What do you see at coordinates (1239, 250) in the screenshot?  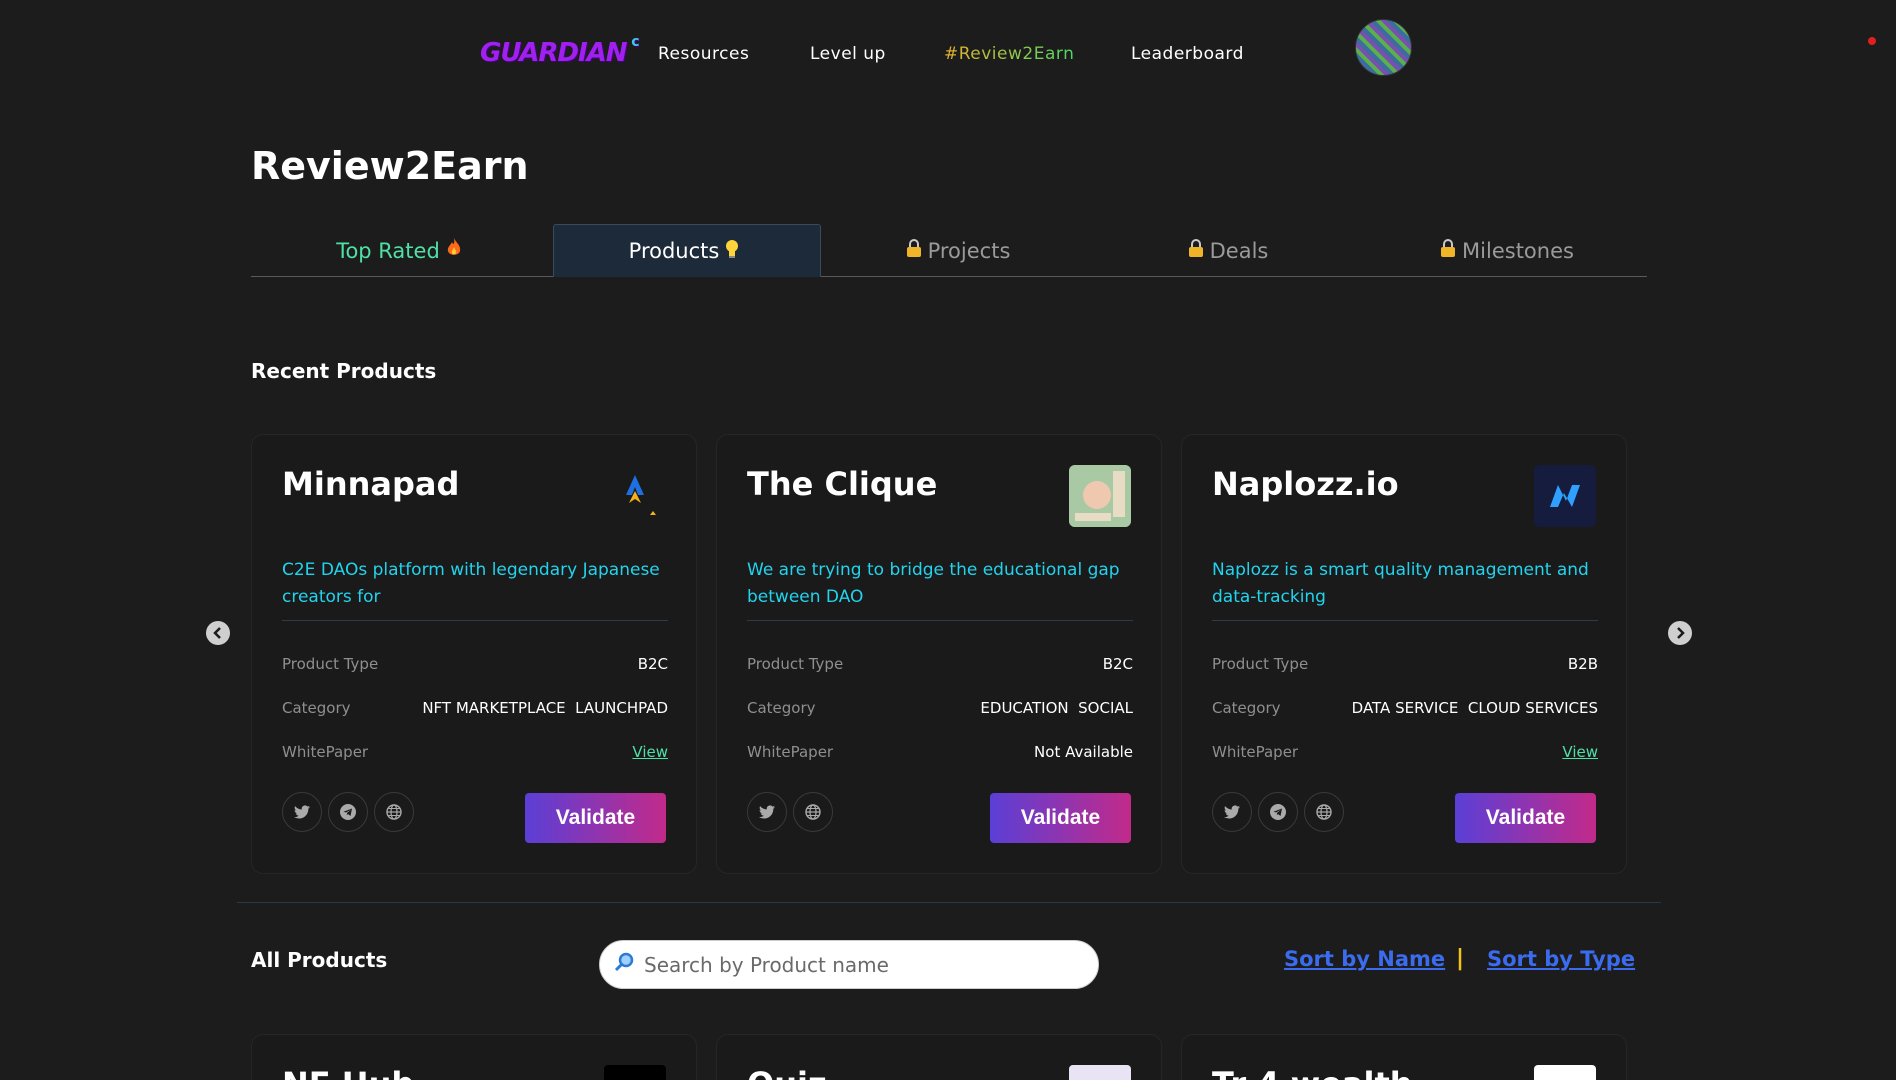 I see `tab-label: Deals` at bounding box center [1239, 250].